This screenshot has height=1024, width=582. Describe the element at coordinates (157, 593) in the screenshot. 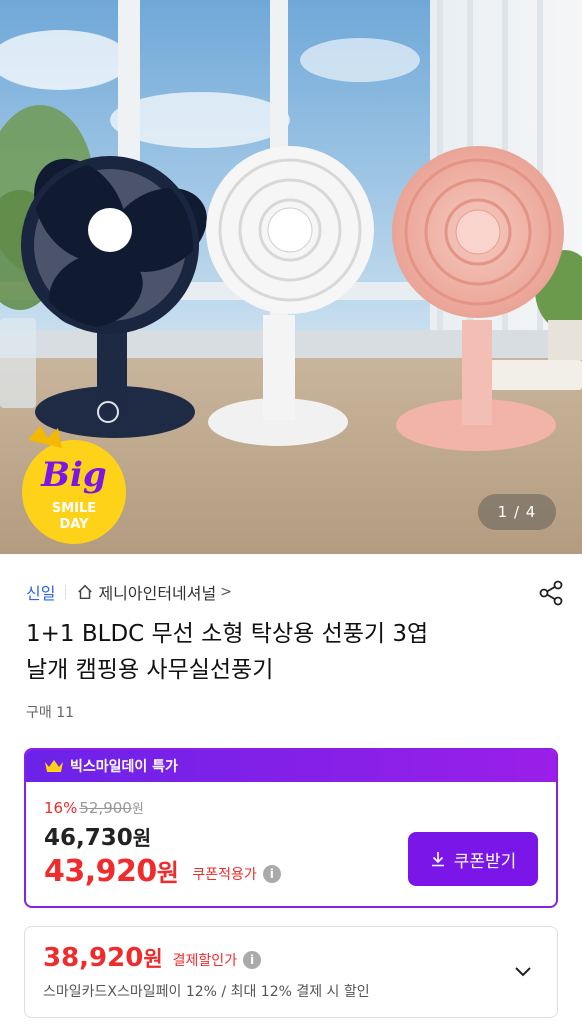

I see `store-name: 제니아인터네셔널` at that location.